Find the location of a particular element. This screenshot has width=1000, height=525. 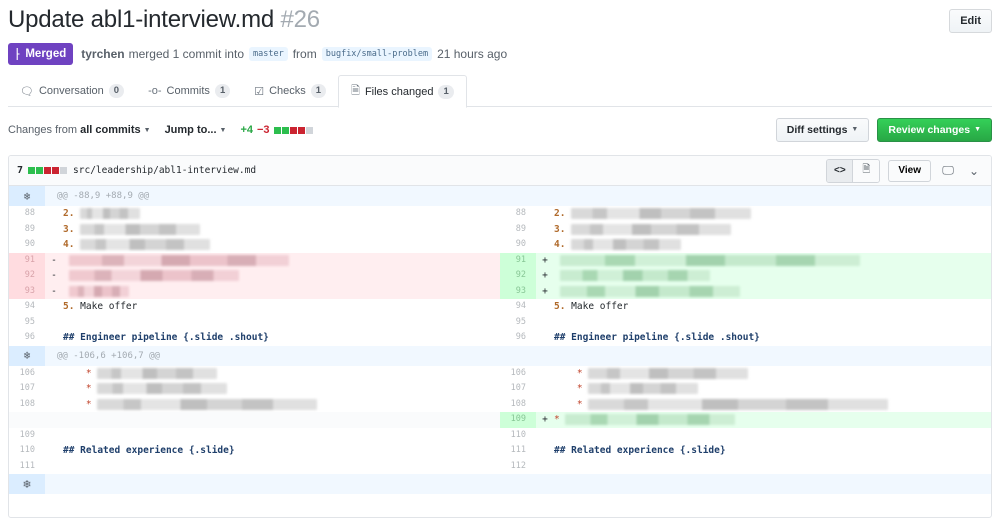

left-cell: 90 4. is located at coordinates (254, 245).